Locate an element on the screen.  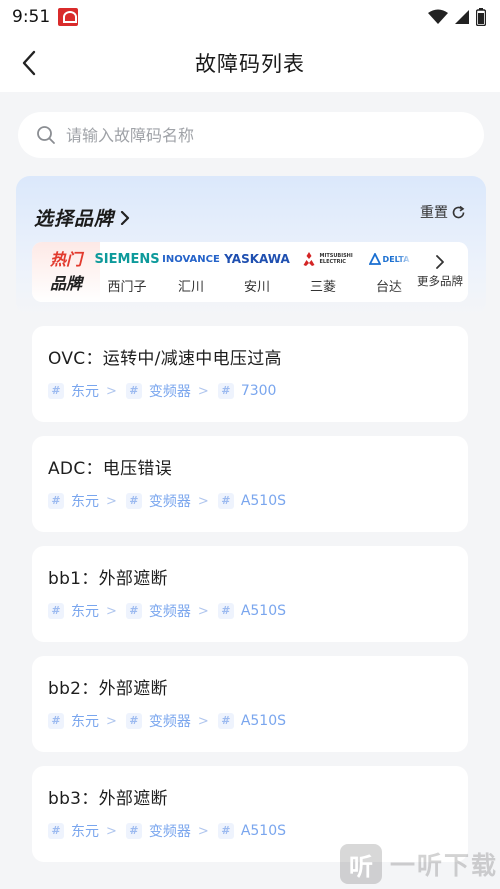
yaskawa-logo: YASKAWA is located at coordinates (257, 259).